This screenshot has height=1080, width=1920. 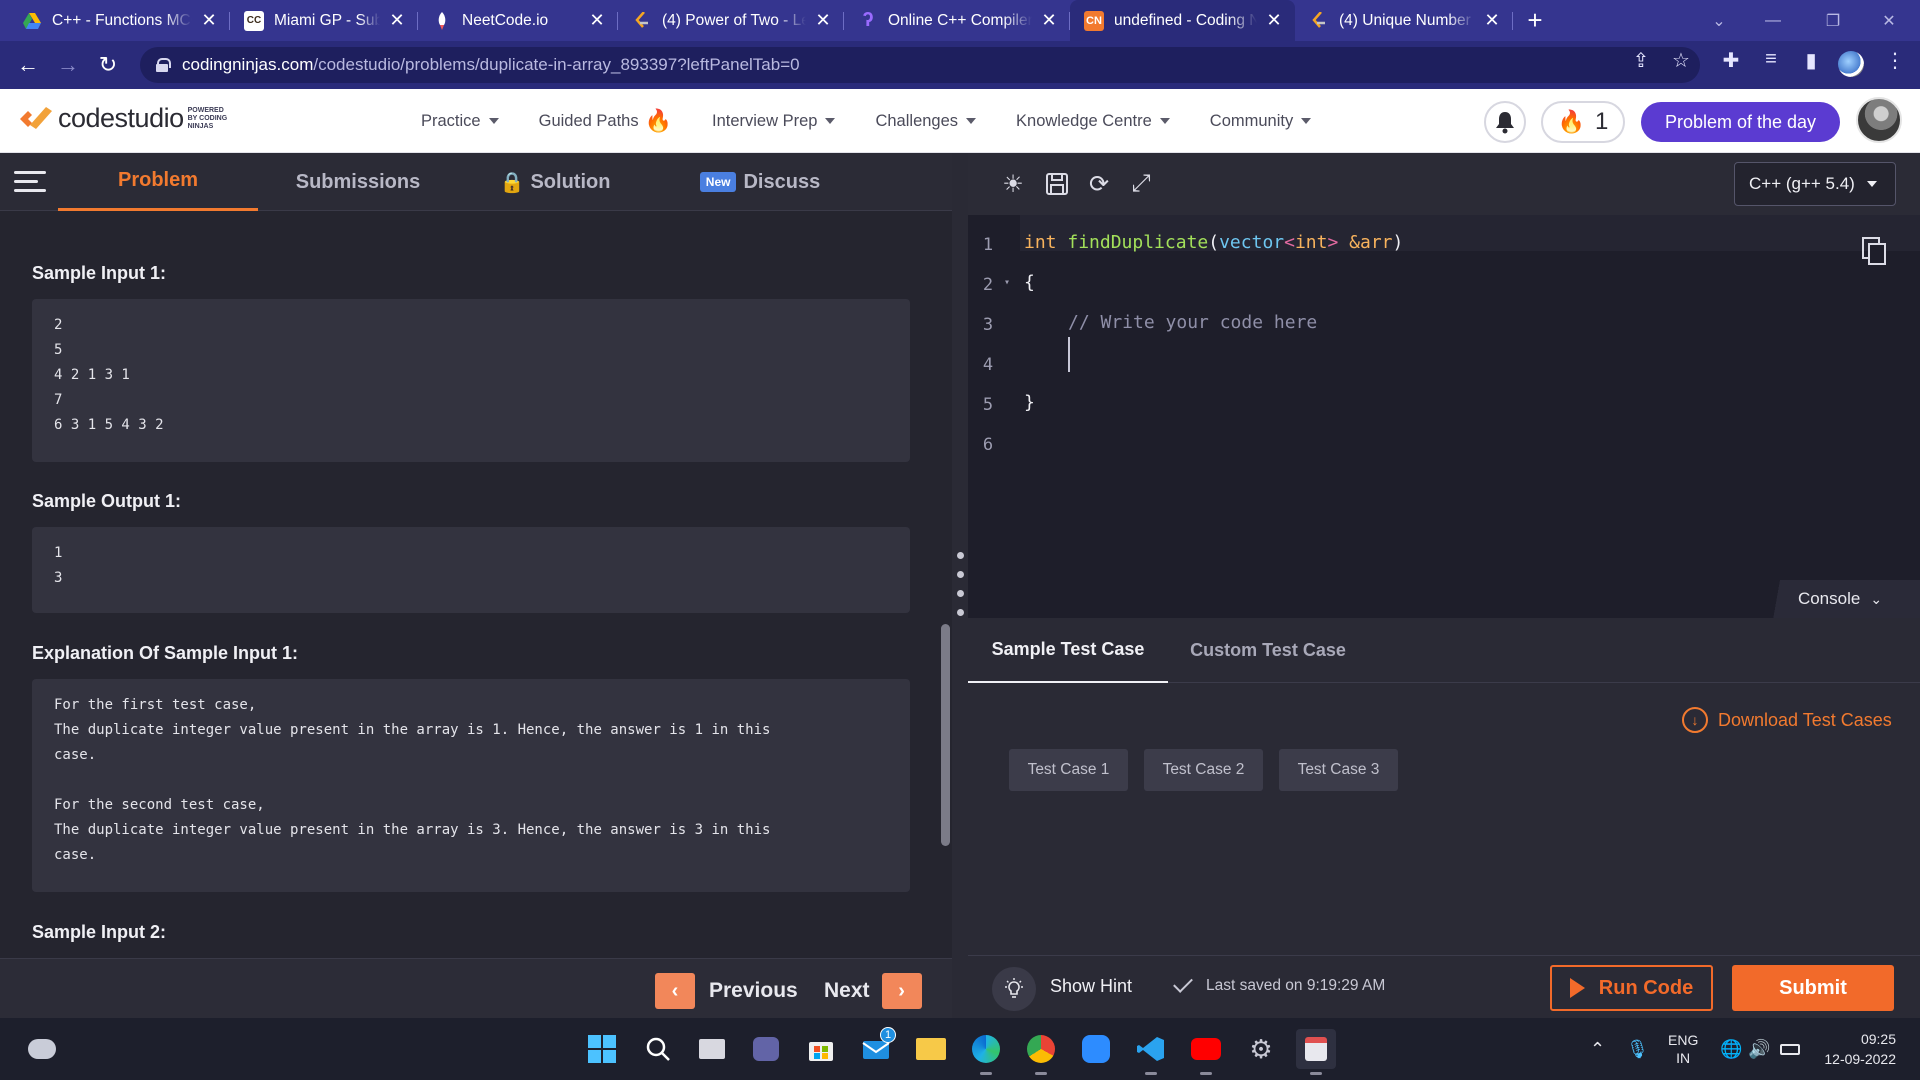 I want to click on file-explorer-icon, so click(x=931, y=1049).